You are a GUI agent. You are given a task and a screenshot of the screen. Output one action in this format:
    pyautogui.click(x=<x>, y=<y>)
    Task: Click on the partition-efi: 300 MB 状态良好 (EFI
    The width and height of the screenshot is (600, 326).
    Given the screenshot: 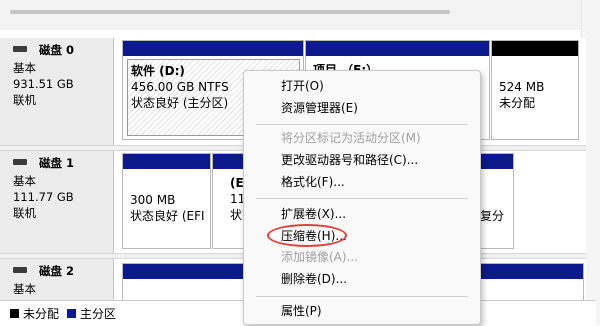 What is the action you would take?
    pyautogui.click(x=166, y=201)
    